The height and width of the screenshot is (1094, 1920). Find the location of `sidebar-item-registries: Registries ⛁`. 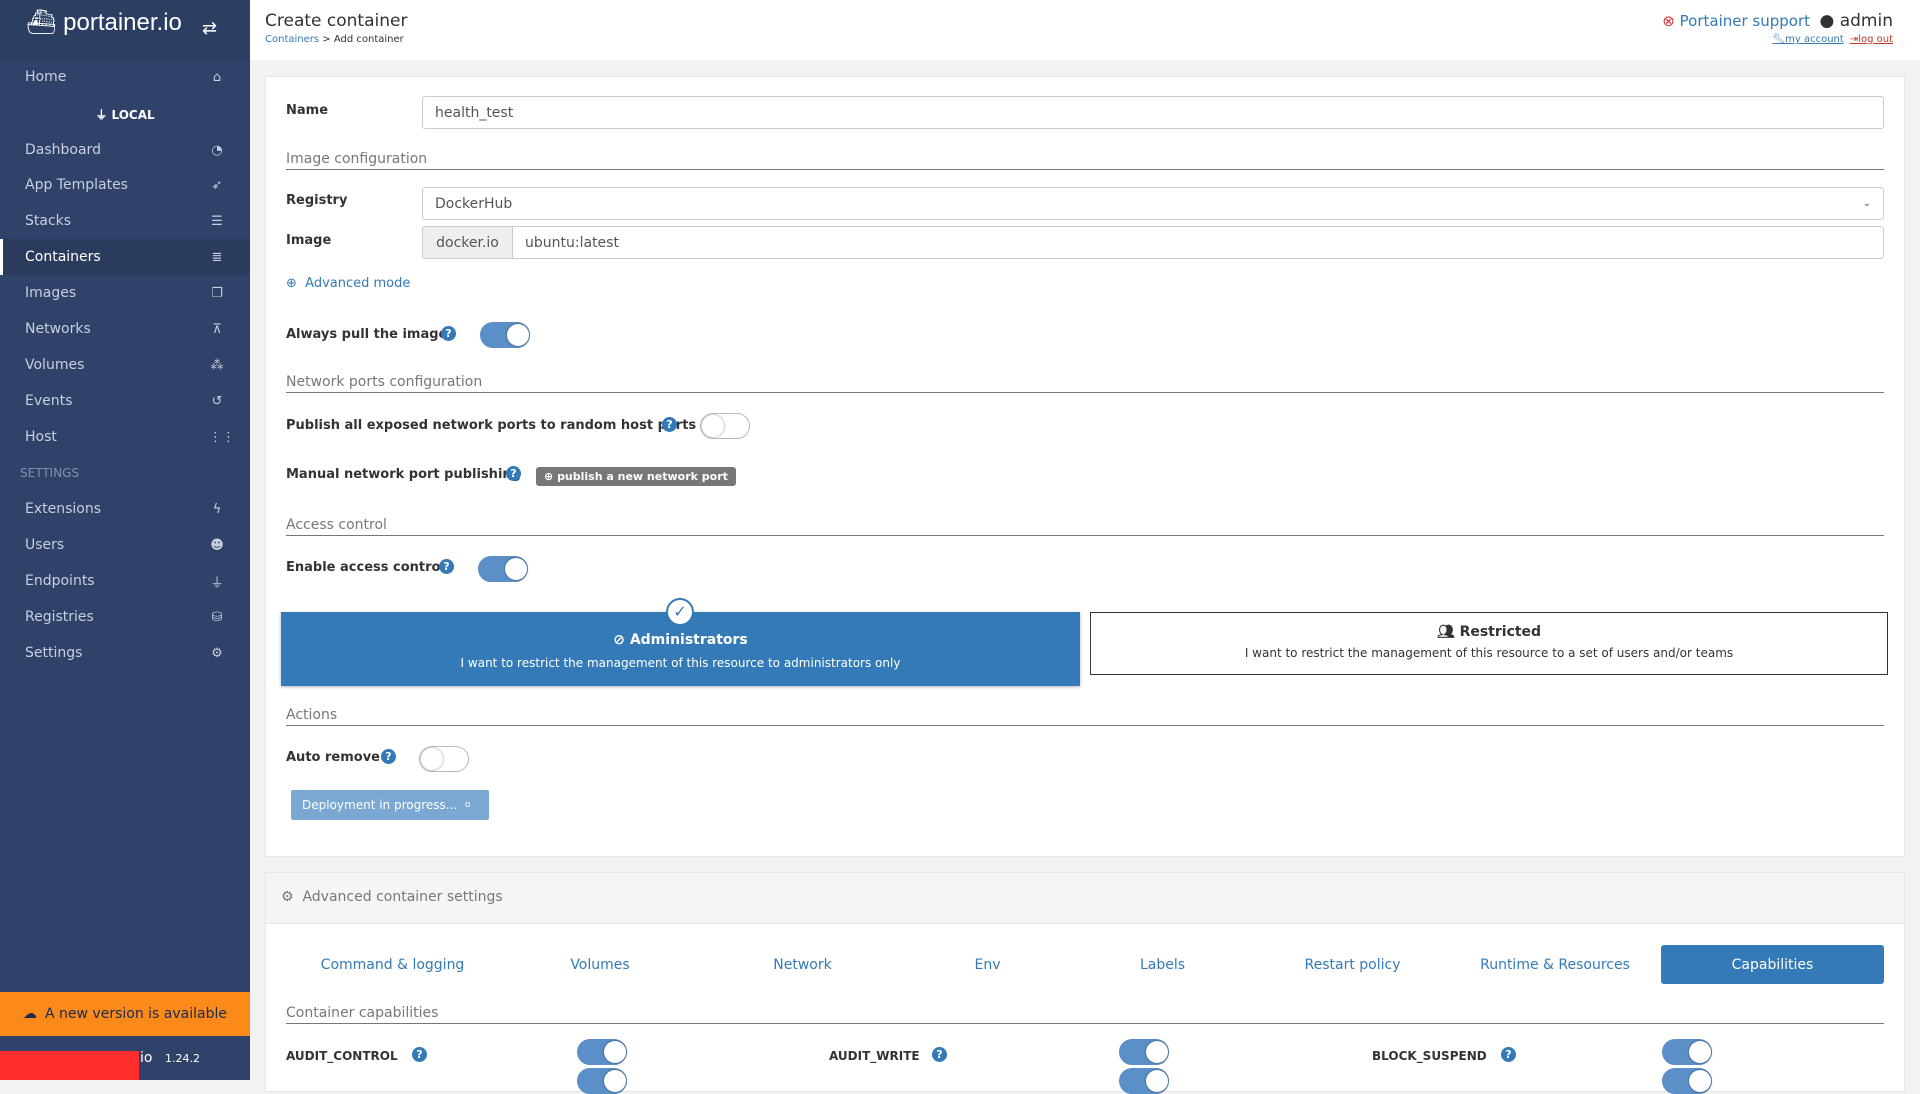

sidebar-item-registries: Registries ⛁ is located at coordinates (125, 617).